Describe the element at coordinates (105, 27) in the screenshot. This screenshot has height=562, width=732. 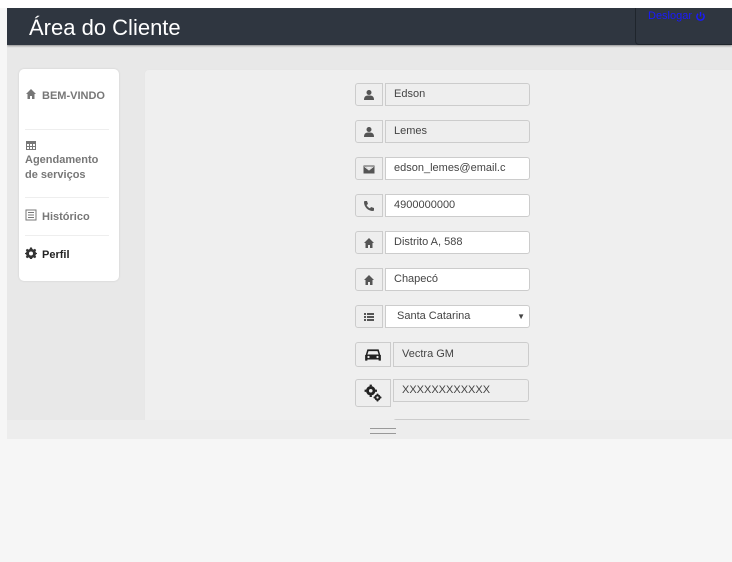
I see `page-title: Área do Cliente` at that location.